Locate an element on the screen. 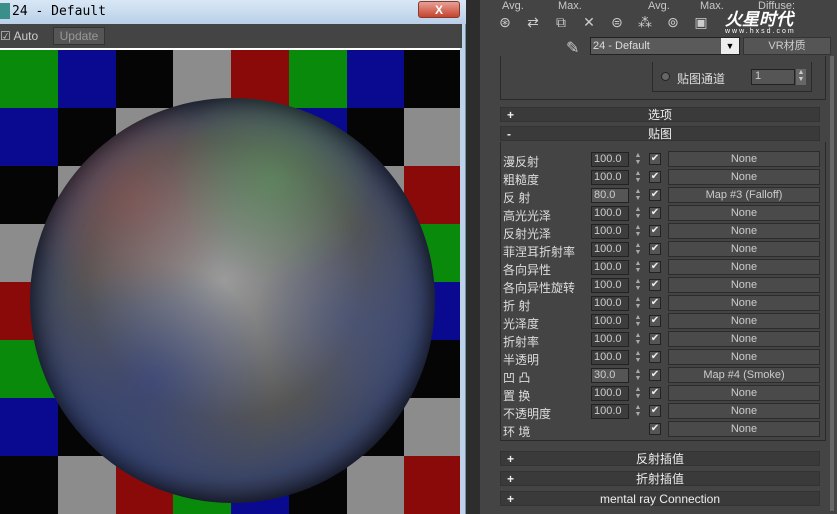 The width and height of the screenshot is (837, 514). header-label: Avg. is located at coordinates (659, 6).